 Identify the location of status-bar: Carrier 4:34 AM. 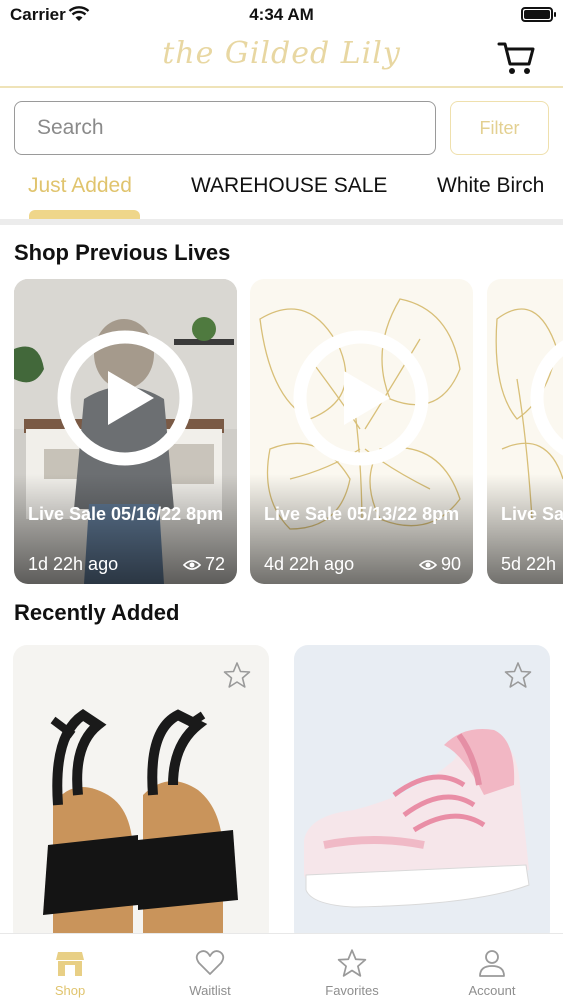
(281, 15).